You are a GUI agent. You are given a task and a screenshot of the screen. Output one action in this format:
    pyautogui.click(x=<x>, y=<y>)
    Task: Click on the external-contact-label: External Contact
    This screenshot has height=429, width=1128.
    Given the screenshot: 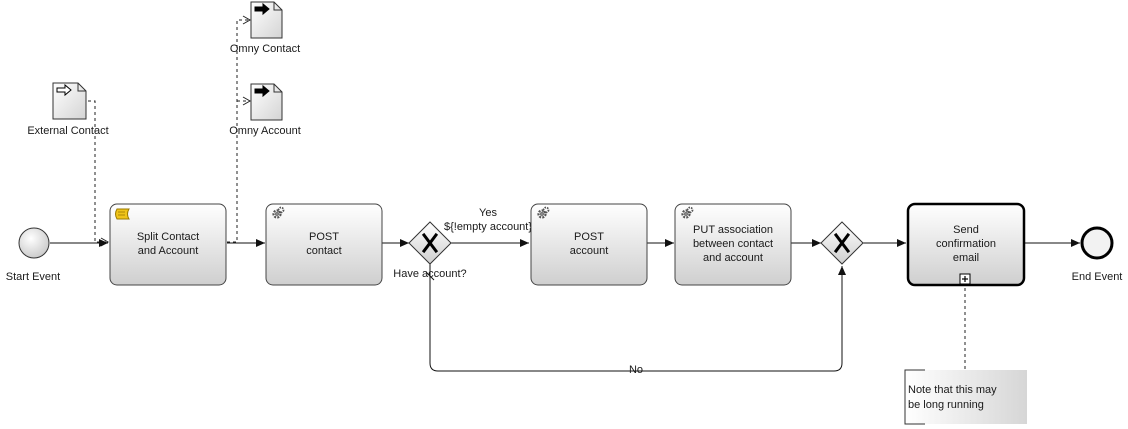 What is the action you would take?
    pyautogui.click(x=67, y=131)
    